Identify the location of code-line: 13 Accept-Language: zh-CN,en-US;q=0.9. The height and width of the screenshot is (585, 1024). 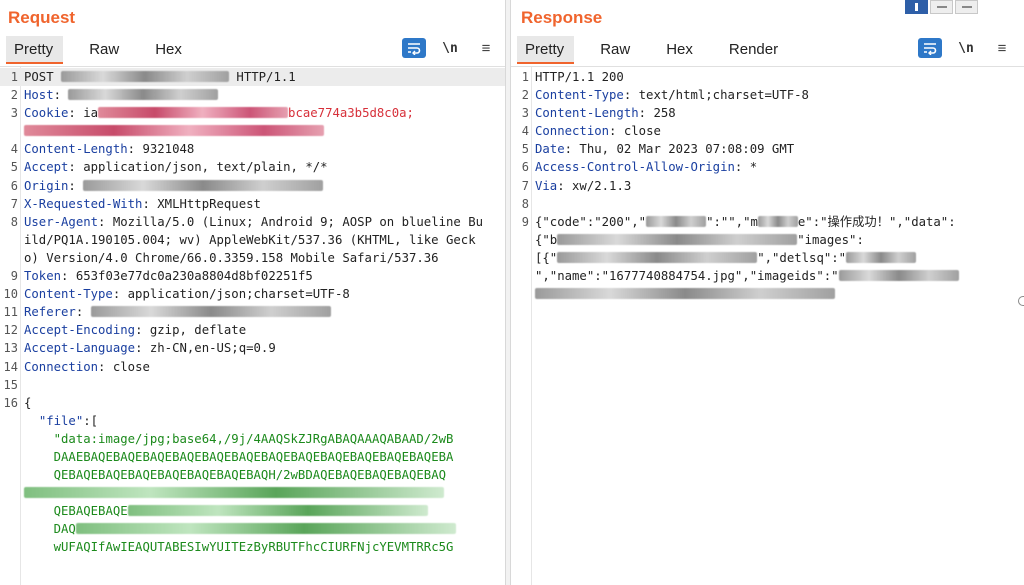
(252, 348).